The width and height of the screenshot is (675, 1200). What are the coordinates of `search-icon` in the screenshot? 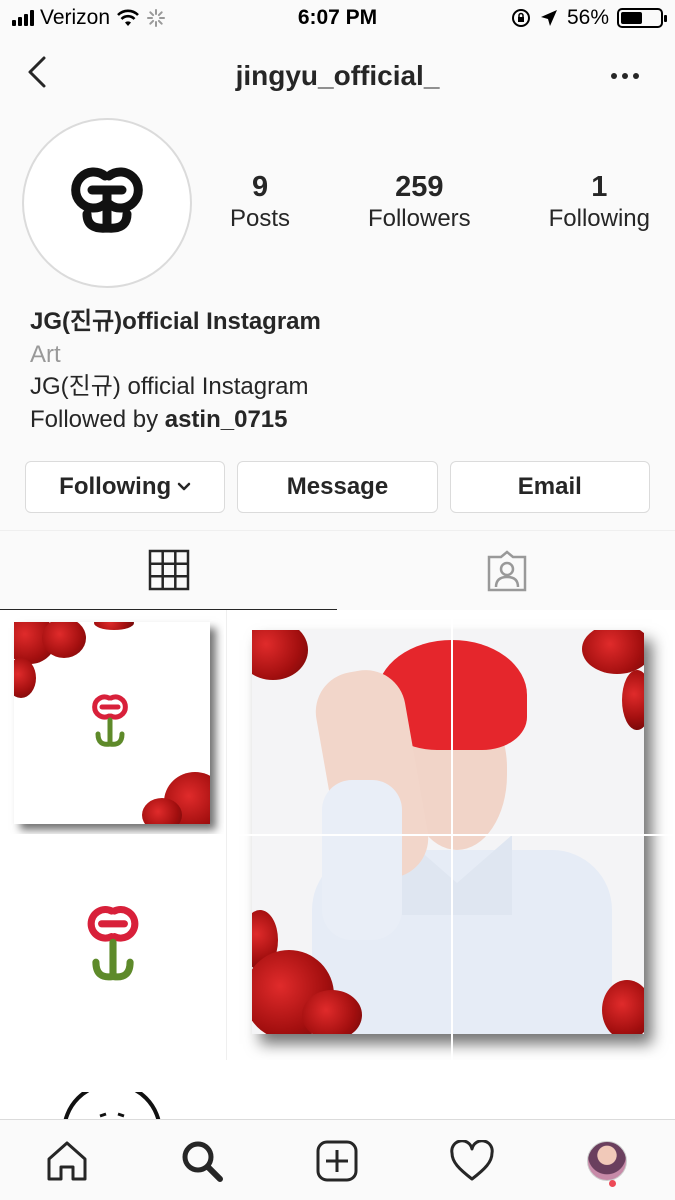 It's located at (202, 1161).